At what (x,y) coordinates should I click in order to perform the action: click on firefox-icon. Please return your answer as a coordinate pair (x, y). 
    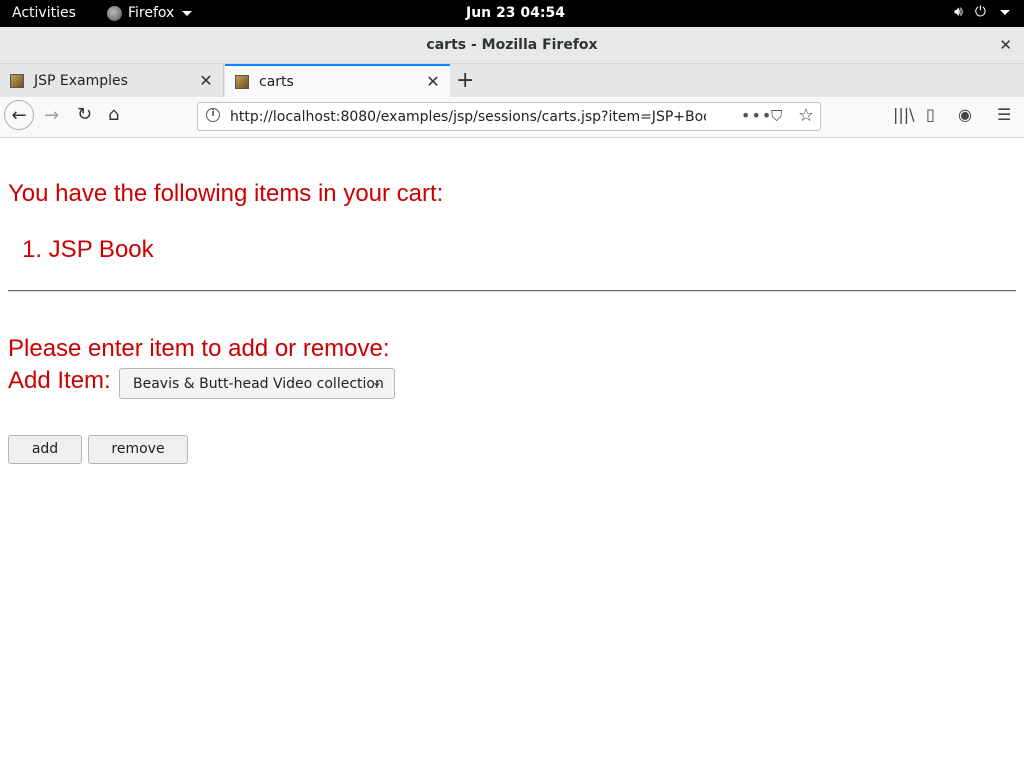
    Looking at the image, I should click on (114, 13).